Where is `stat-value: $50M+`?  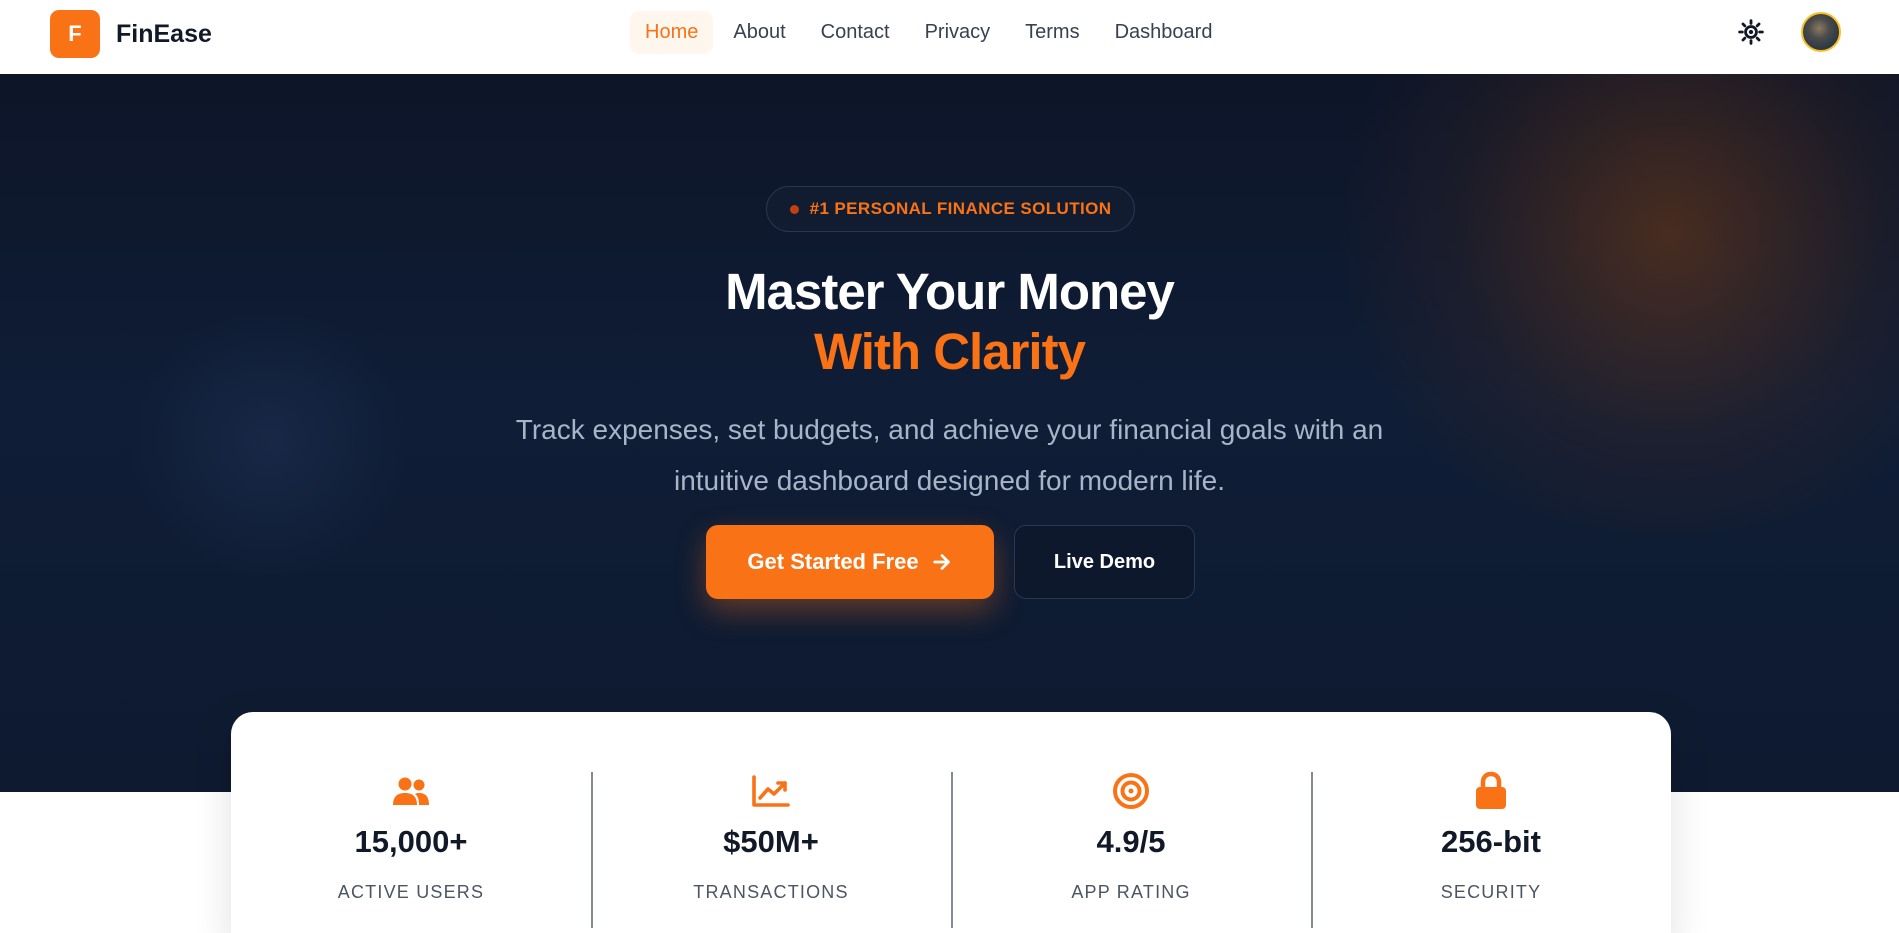
stat-value: $50M+ is located at coordinates (771, 841).